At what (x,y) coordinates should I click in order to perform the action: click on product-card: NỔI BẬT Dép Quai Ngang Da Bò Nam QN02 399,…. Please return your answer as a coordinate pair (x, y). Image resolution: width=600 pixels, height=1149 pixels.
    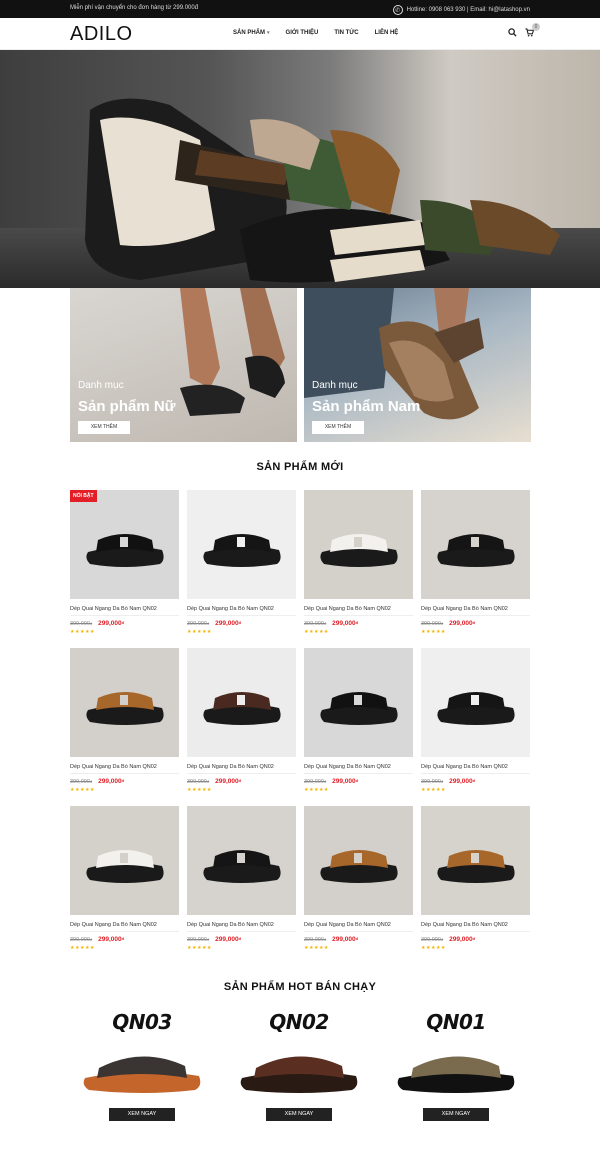
    Looking at the image, I should click on (124, 569).